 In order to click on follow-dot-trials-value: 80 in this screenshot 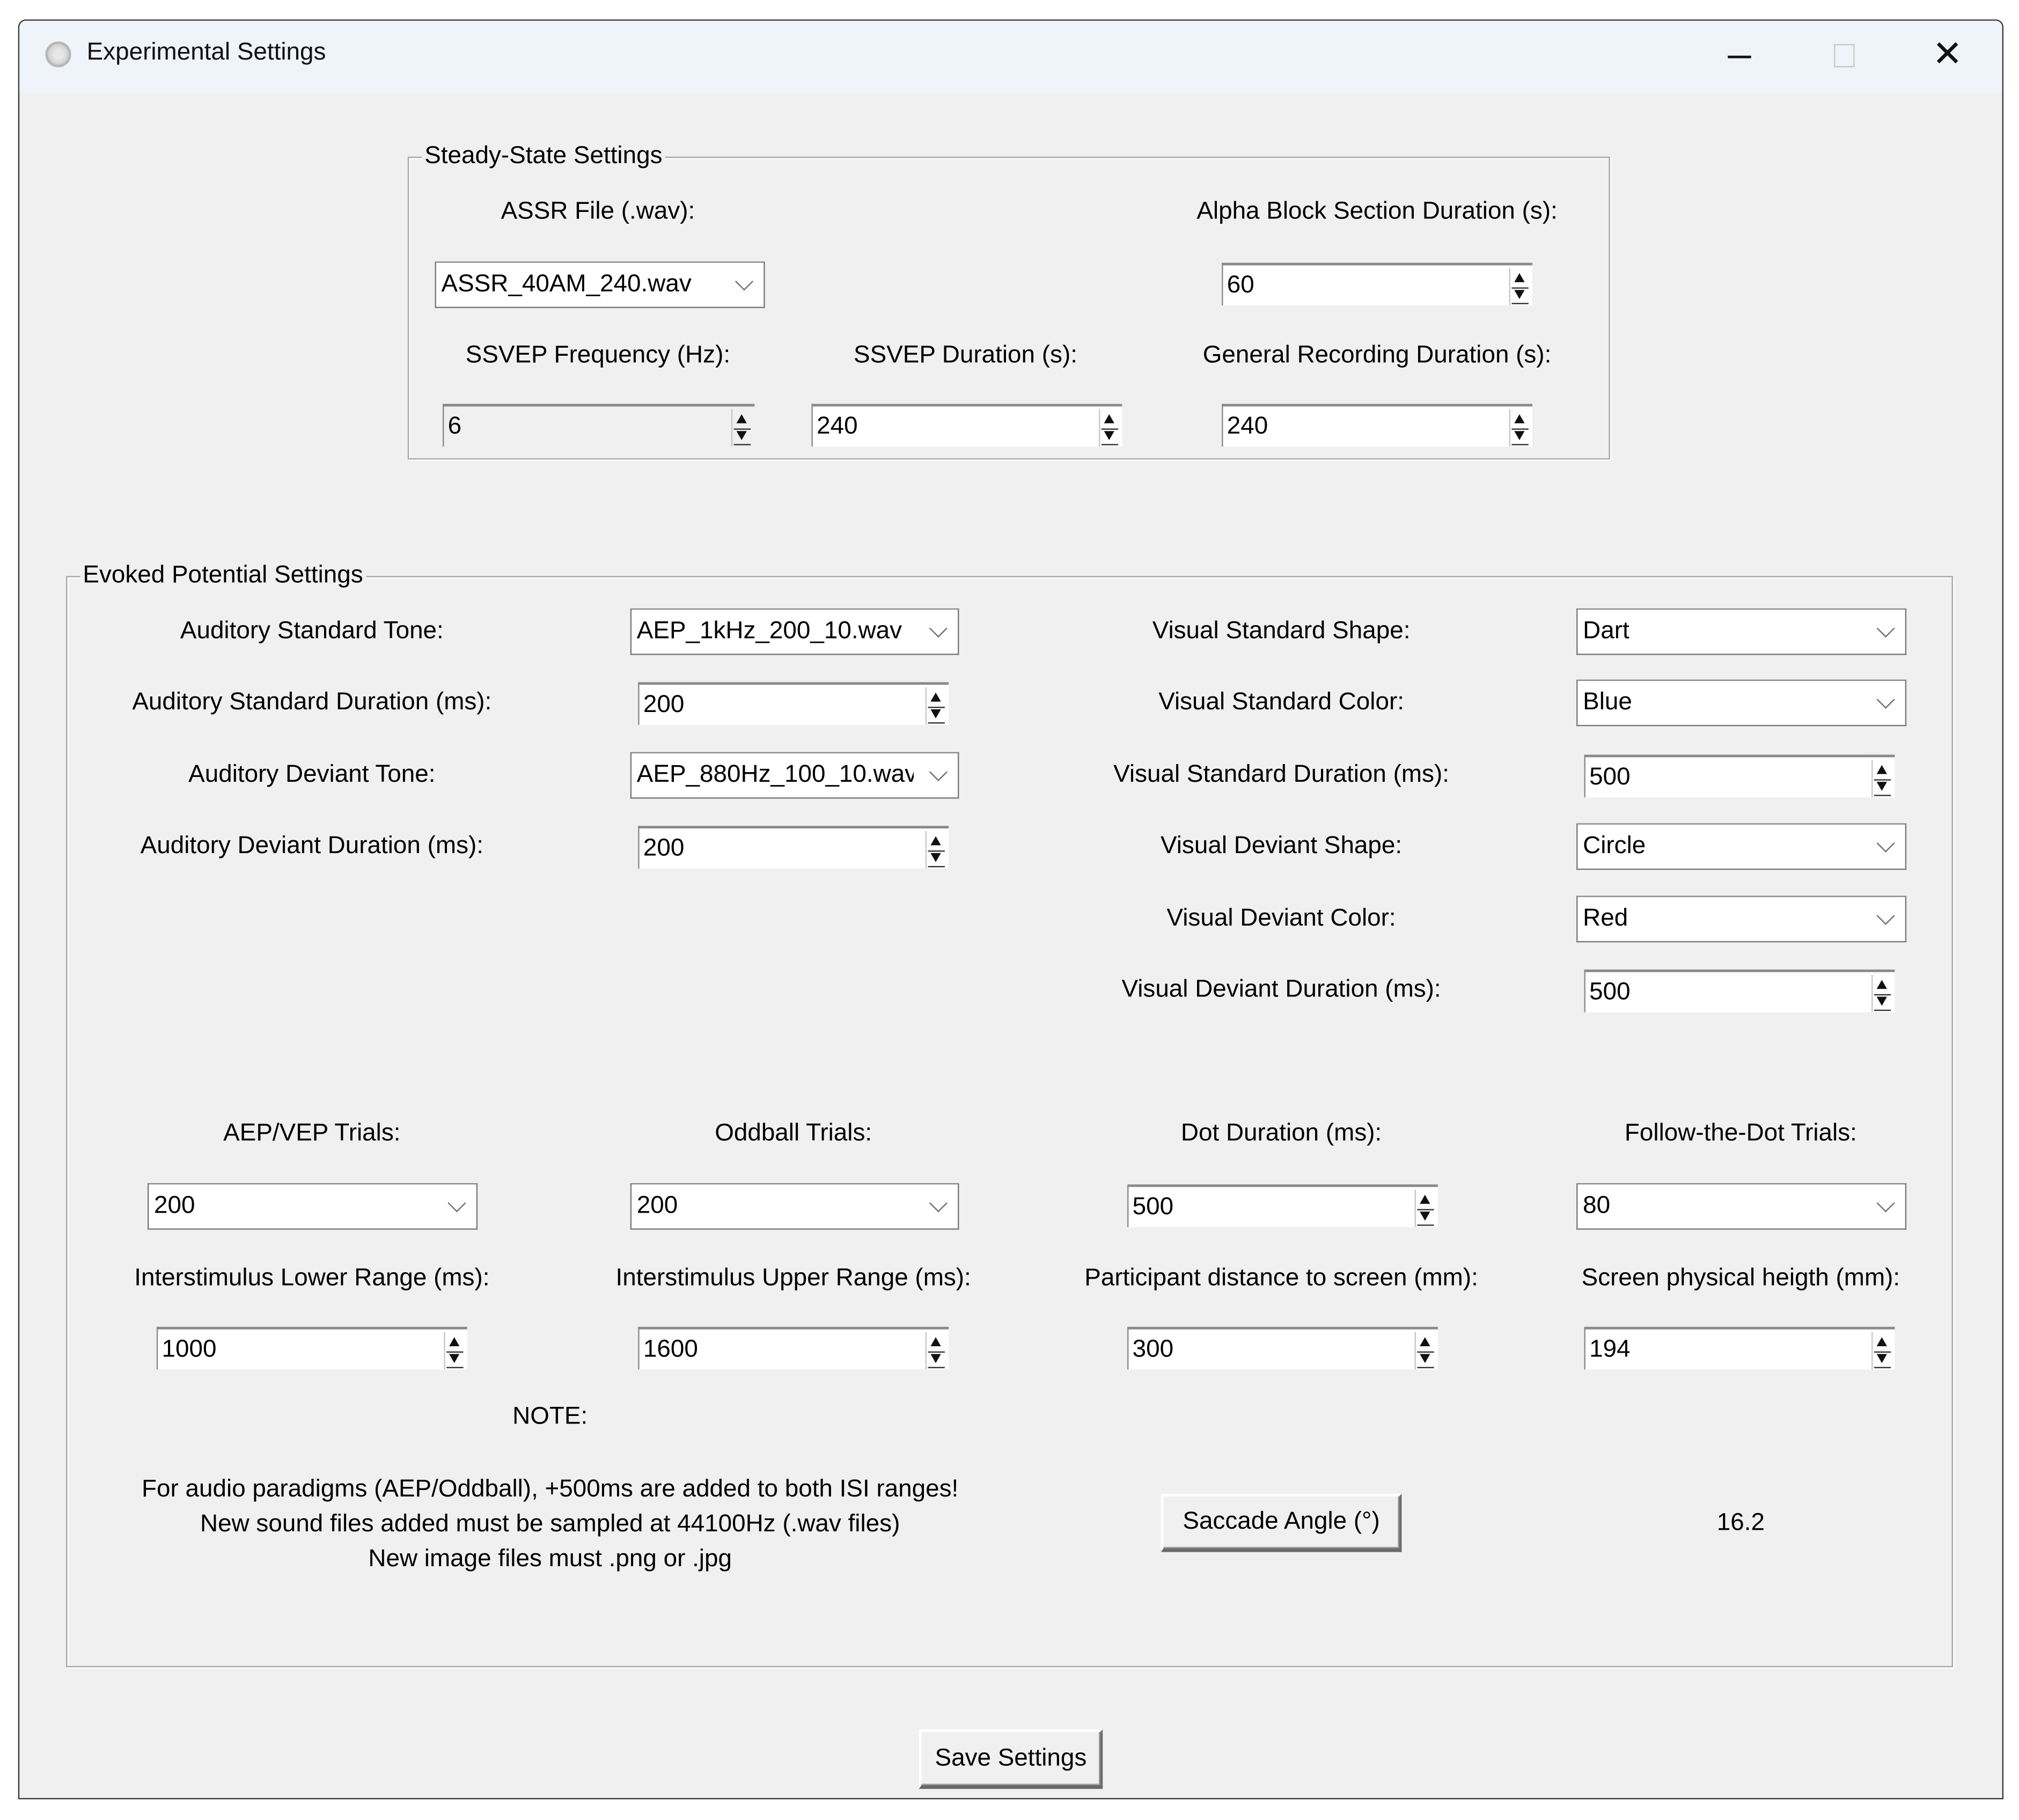, I will do `click(1597, 1206)`.